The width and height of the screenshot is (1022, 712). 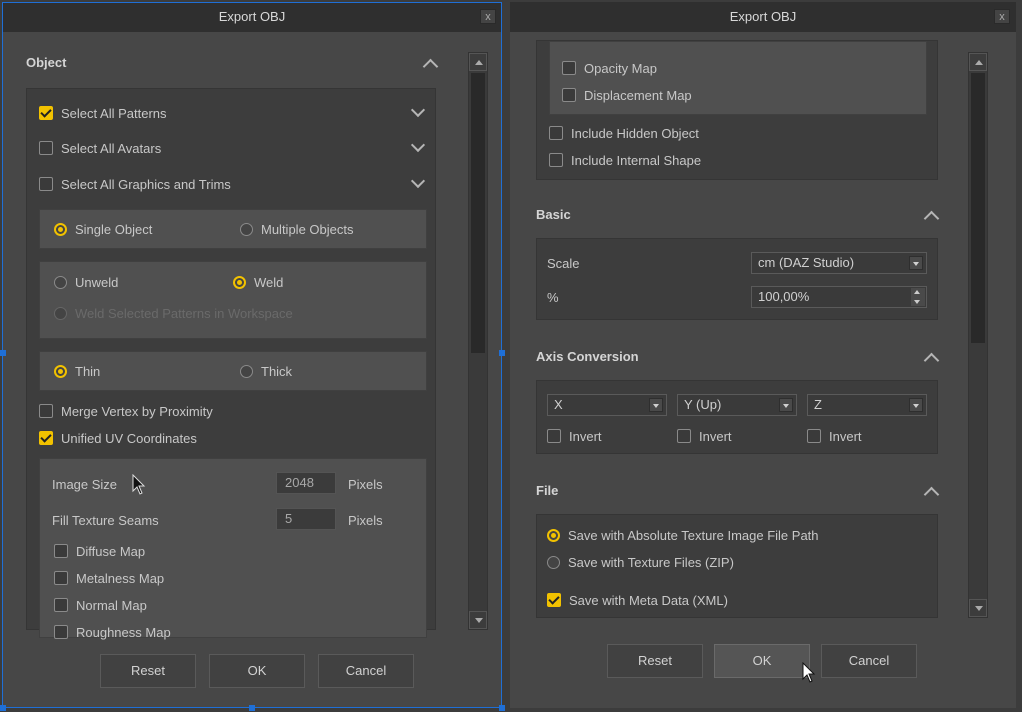 What do you see at coordinates (703, 404) in the screenshot?
I see `axis-y-value: Y (Up)` at bounding box center [703, 404].